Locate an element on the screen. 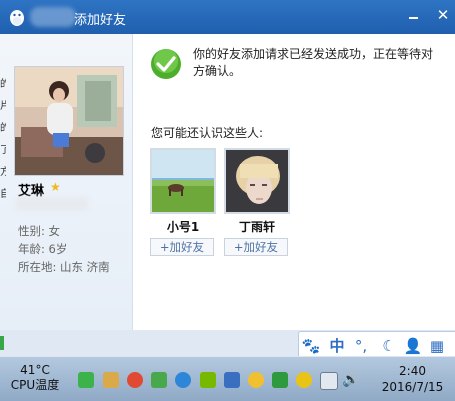 The width and height of the screenshot is (455, 401). clipped-background-text: 的片的 了方自 is located at coordinates (3, 139).